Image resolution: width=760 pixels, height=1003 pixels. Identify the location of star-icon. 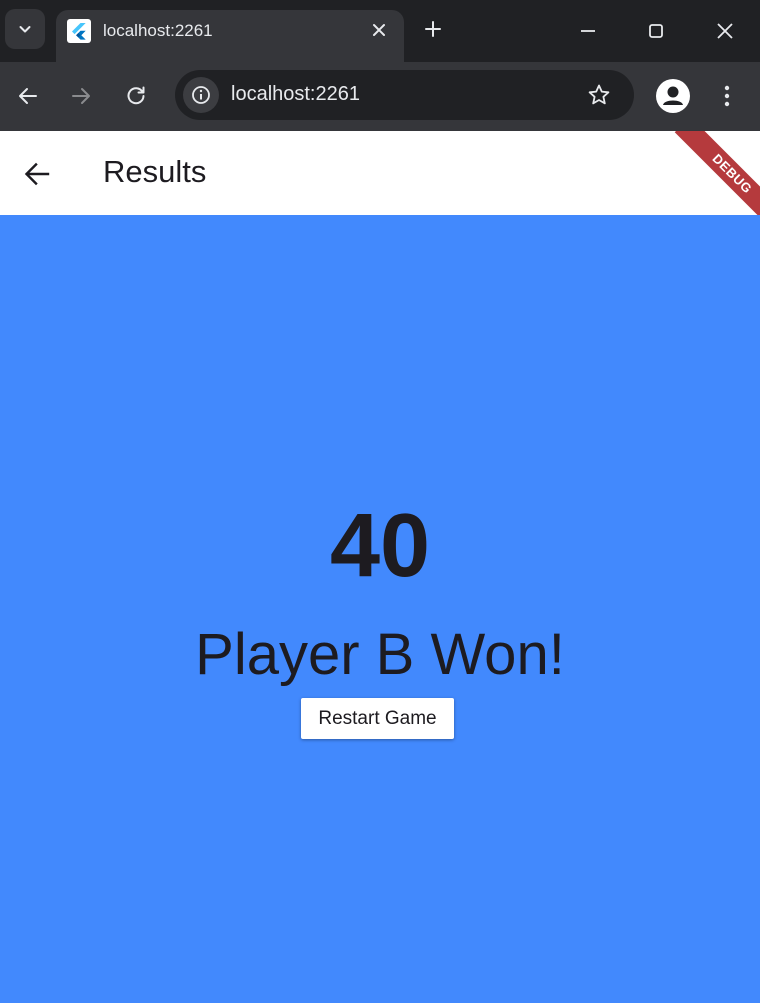
(599, 94).